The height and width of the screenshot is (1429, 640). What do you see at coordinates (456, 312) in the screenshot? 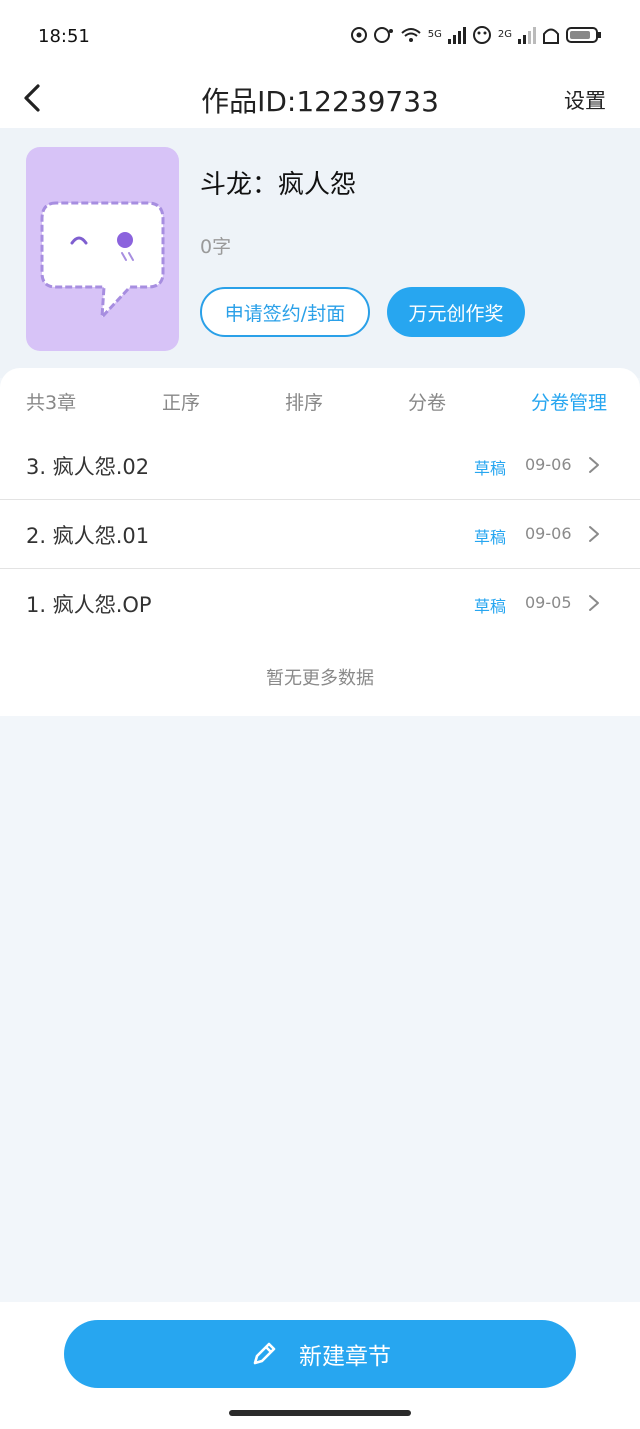
I see `creation-award-button: 万元创作奖` at bounding box center [456, 312].